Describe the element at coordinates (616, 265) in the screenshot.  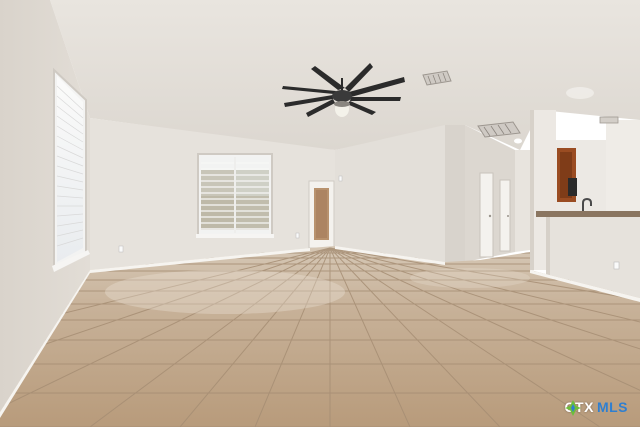
I see `outlet` at that location.